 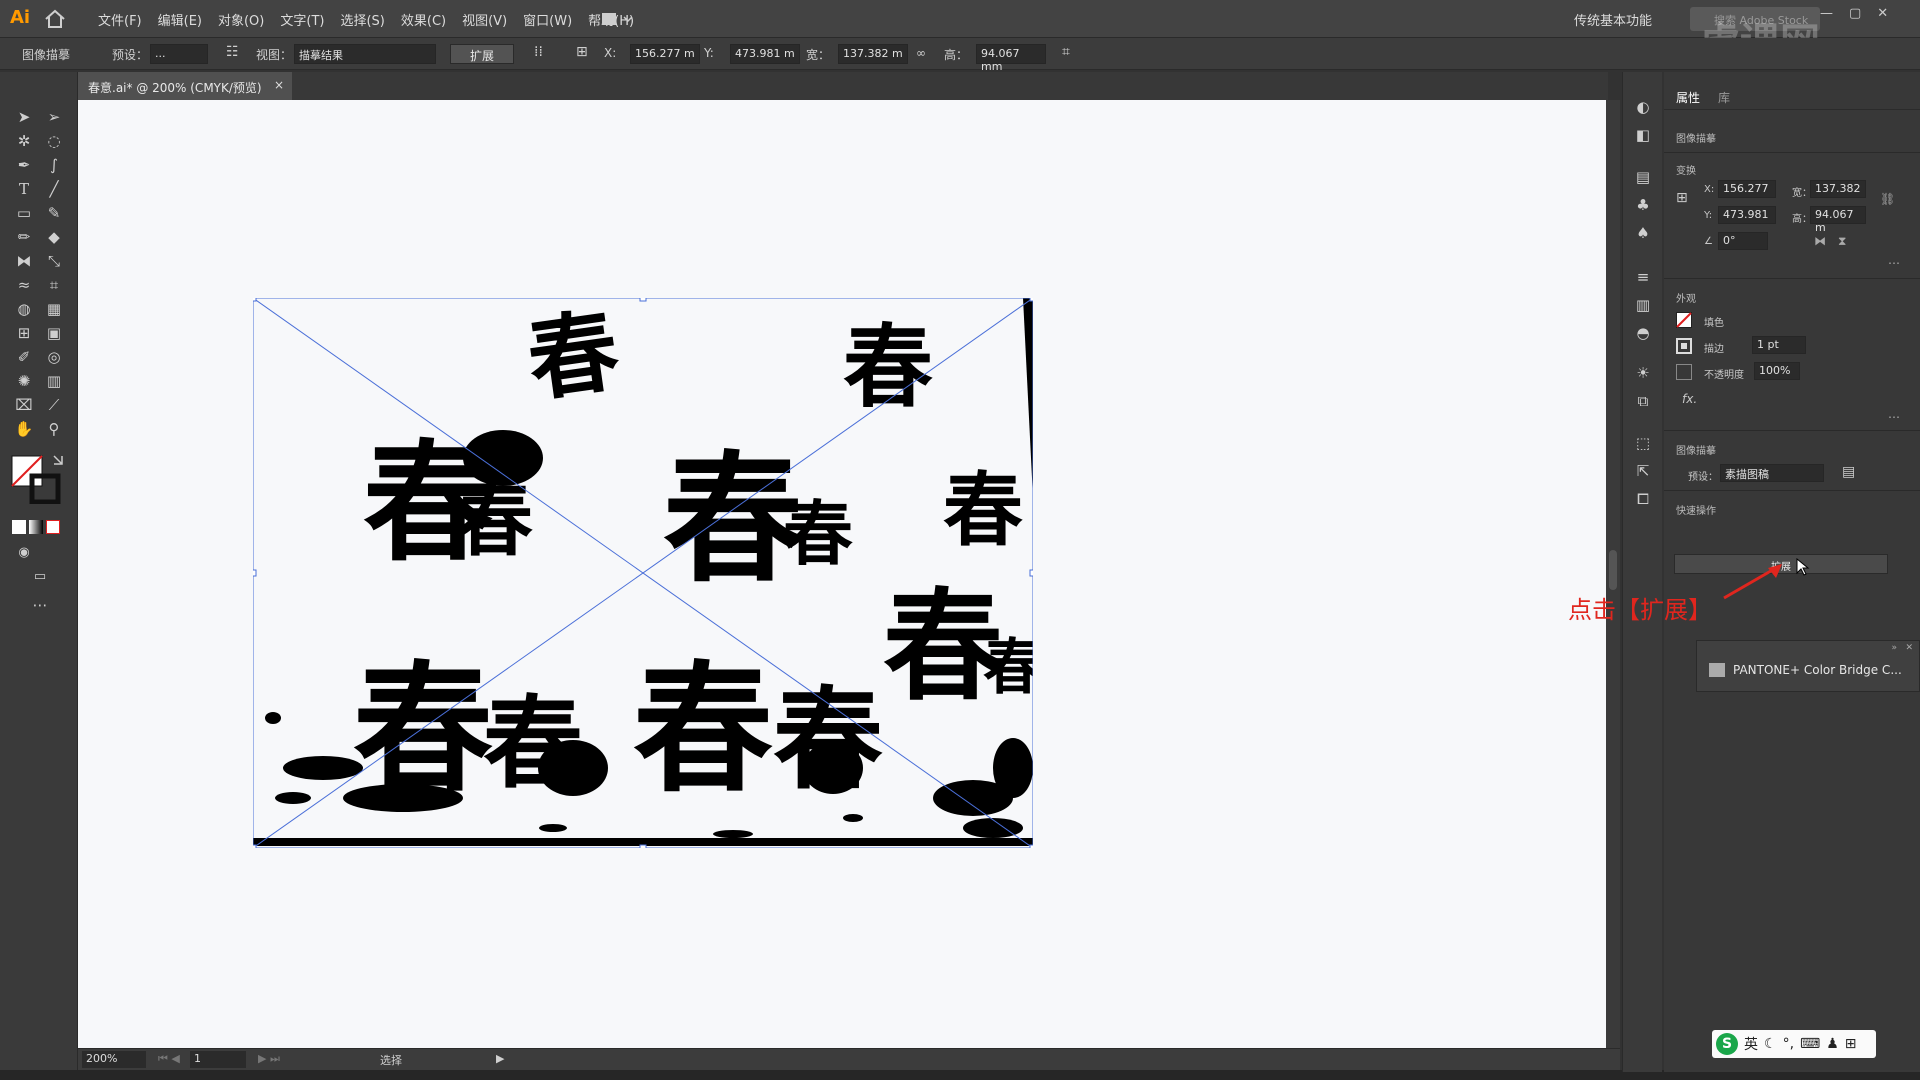 What do you see at coordinates (1727, 1044) in the screenshot?
I see `ime-logo: S` at bounding box center [1727, 1044].